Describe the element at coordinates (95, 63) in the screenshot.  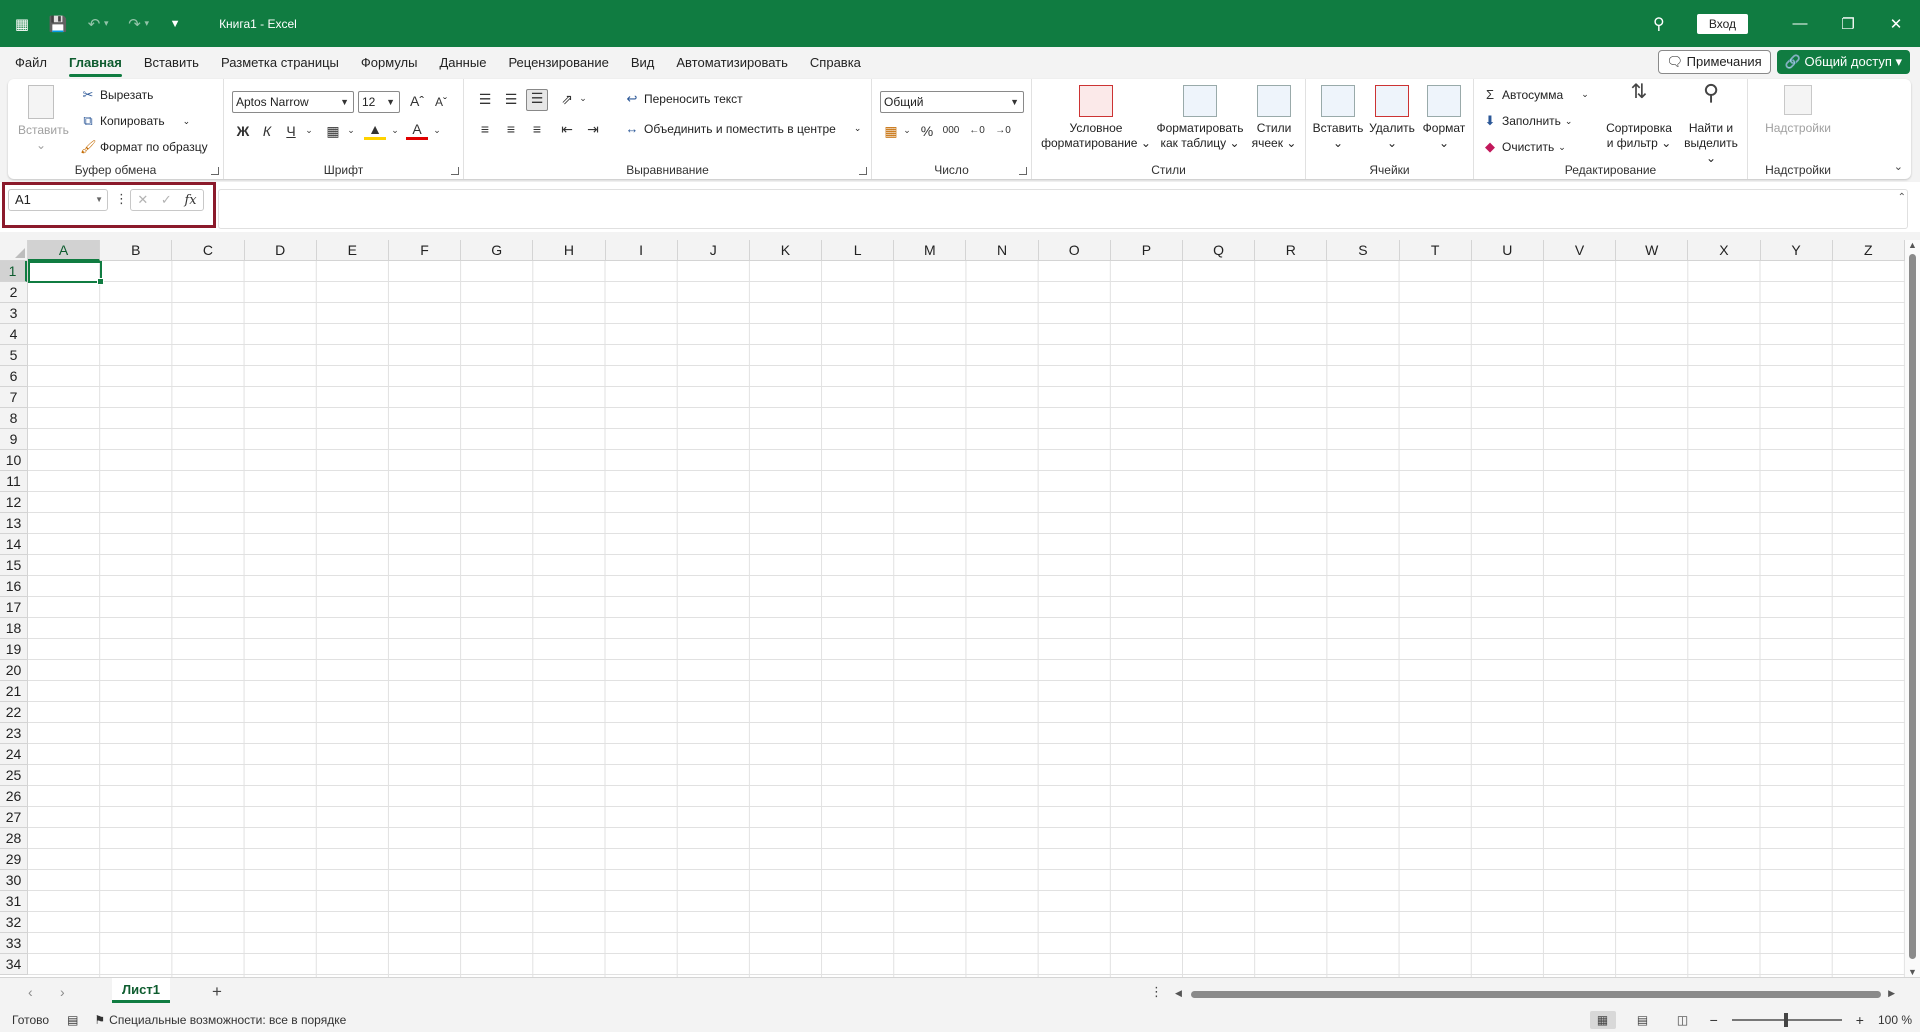
I see `tab-home: Главная` at that location.